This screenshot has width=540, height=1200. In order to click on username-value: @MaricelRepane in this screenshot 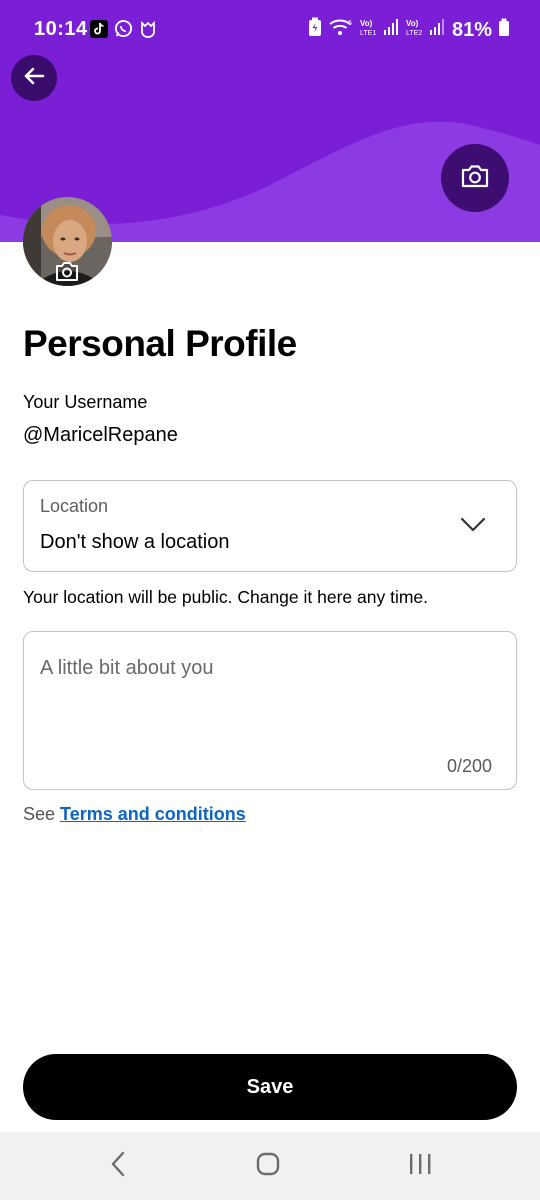, I will do `click(100, 435)`.